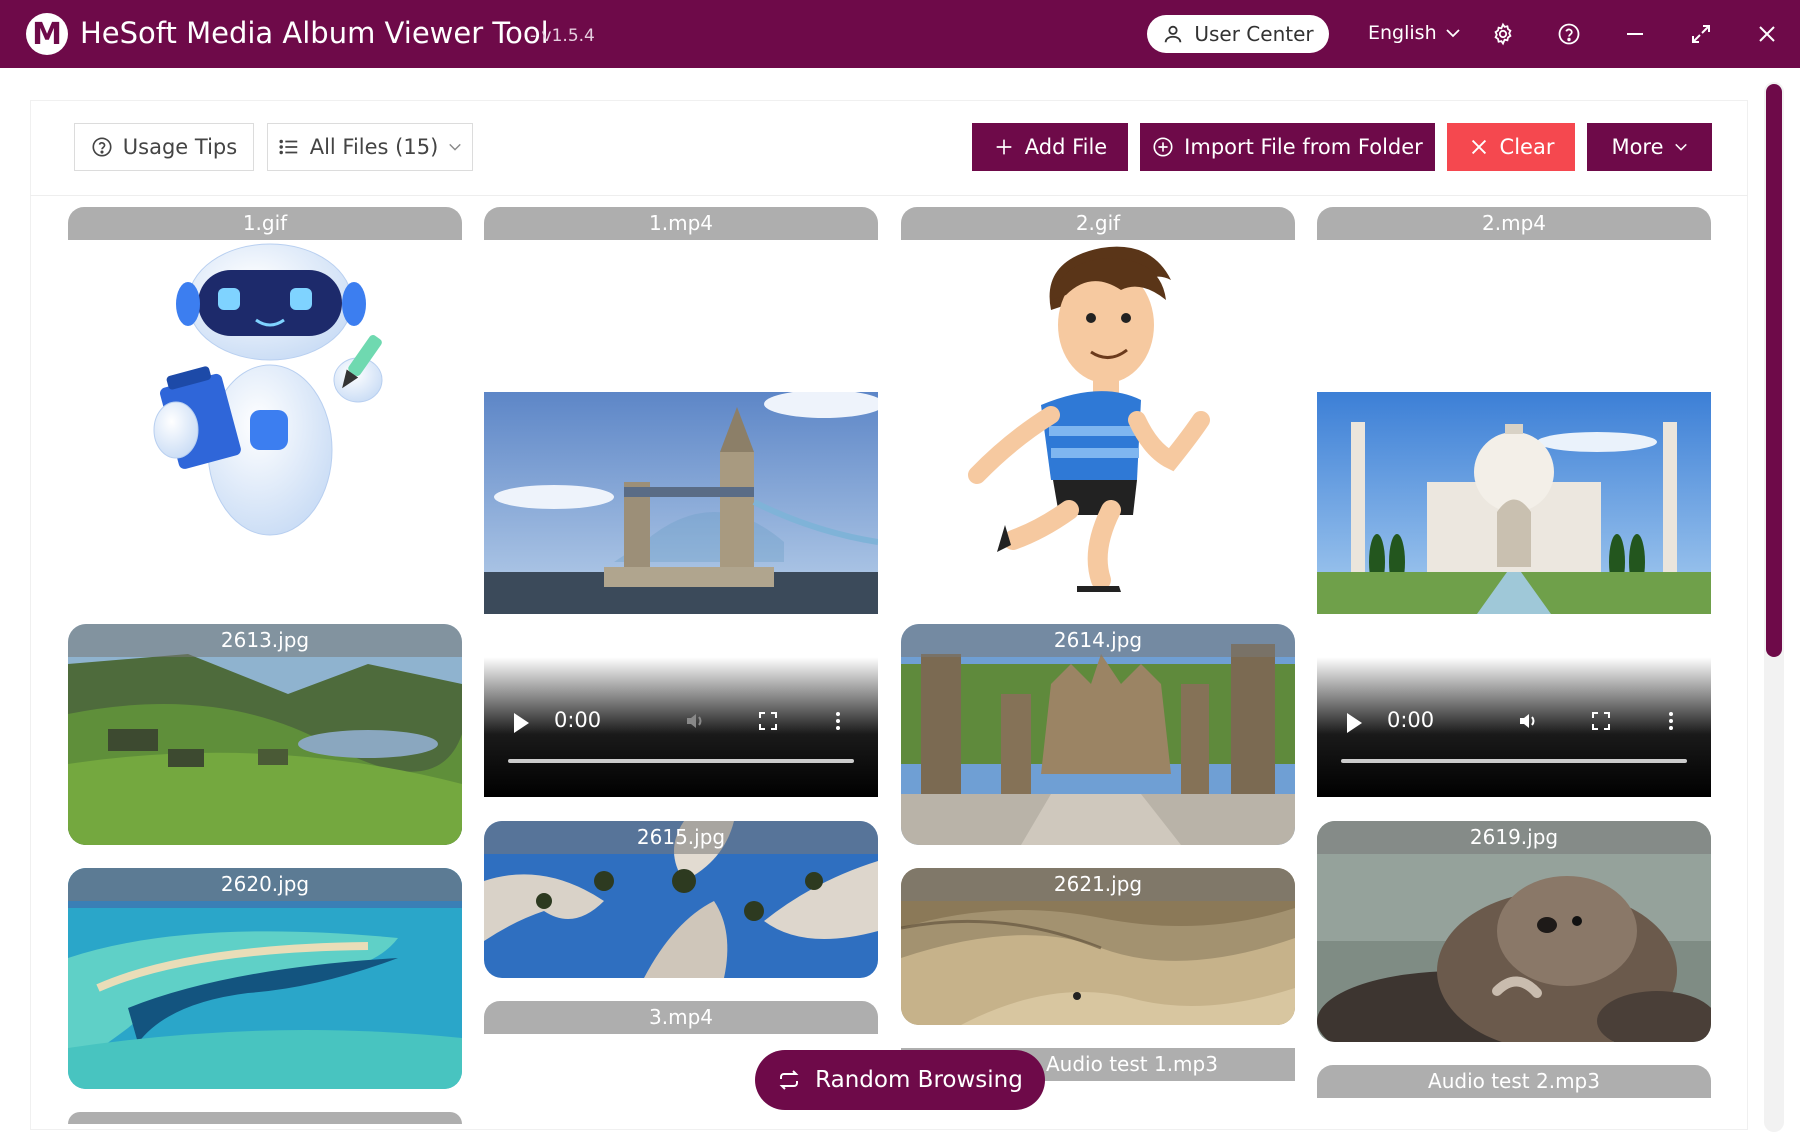  Describe the element at coordinates (681, 899) in the screenshot. I see `media-card-2615-jpg: 2615.jpg` at that location.